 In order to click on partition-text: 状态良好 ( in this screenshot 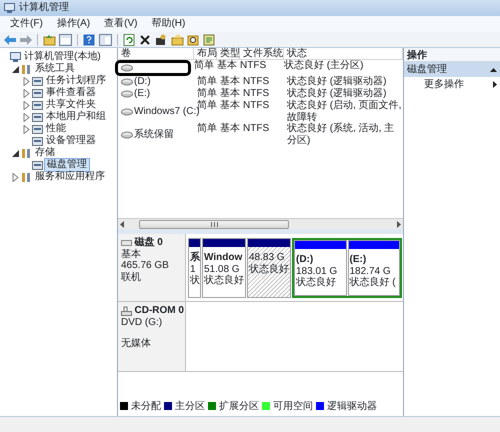, I will do `click(373, 282)`.